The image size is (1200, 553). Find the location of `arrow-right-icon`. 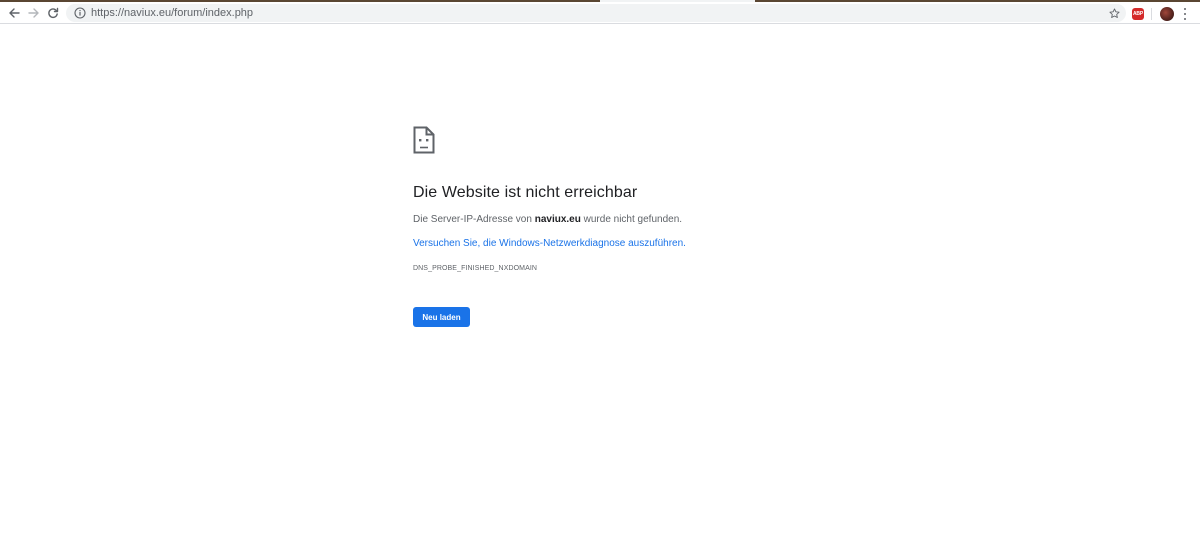

arrow-right-icon is located at coordinates (33, 13).